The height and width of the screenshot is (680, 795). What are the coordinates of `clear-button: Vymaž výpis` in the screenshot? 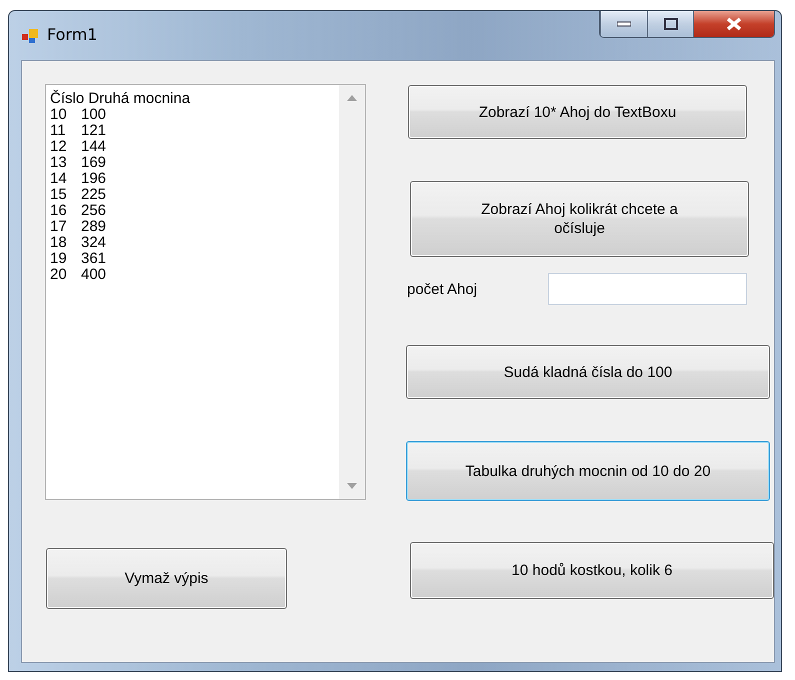 It's located at (166, 578).